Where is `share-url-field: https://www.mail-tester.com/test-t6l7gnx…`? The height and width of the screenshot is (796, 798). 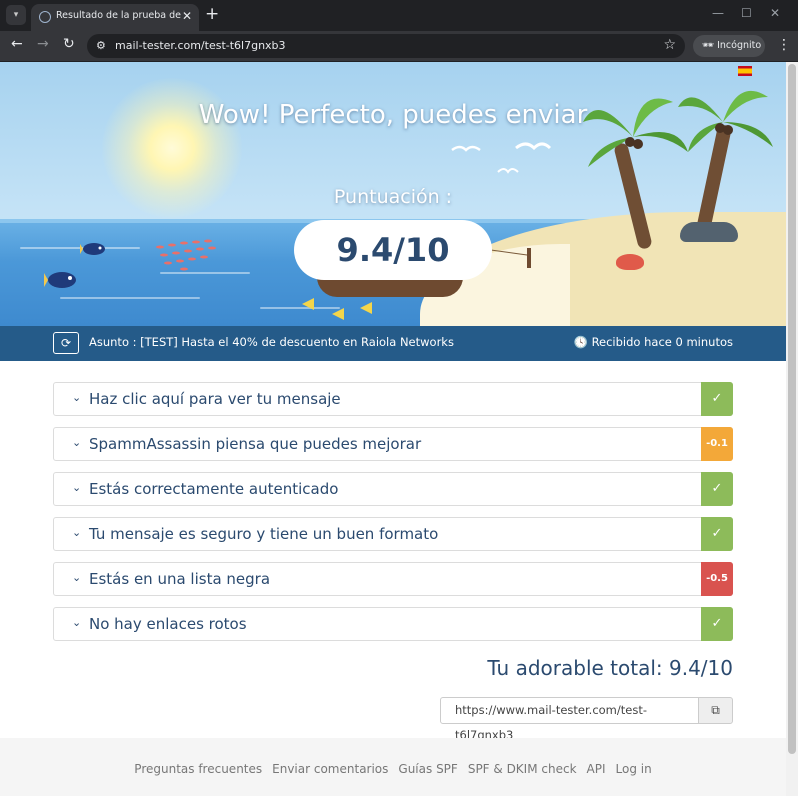 share-url-field: https://www.mail-tester.com/test-t6l7gnx… is located at coordinates (569, 719).